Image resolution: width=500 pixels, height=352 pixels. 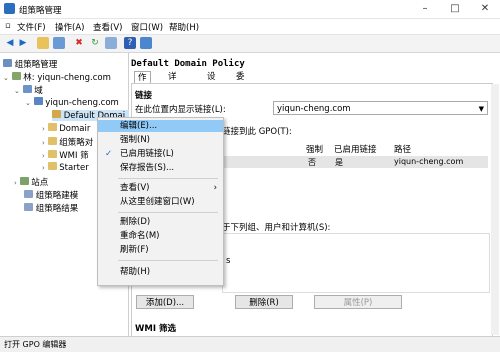 What do you see at coordinates (67, 142) in the screenshot?
I see `tree-gpo-objects: › 组策略对` at bounding box center [67, 142].